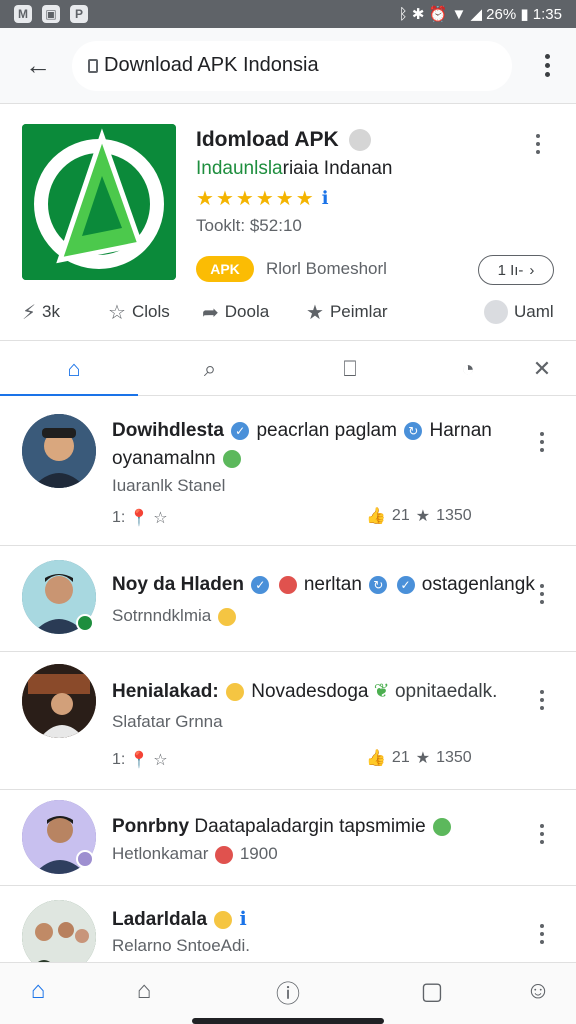 Image resolution: width=576 pixels, height=1024 pixels. I want to click on info-mark-icon: ℹ, so click(243, 919).